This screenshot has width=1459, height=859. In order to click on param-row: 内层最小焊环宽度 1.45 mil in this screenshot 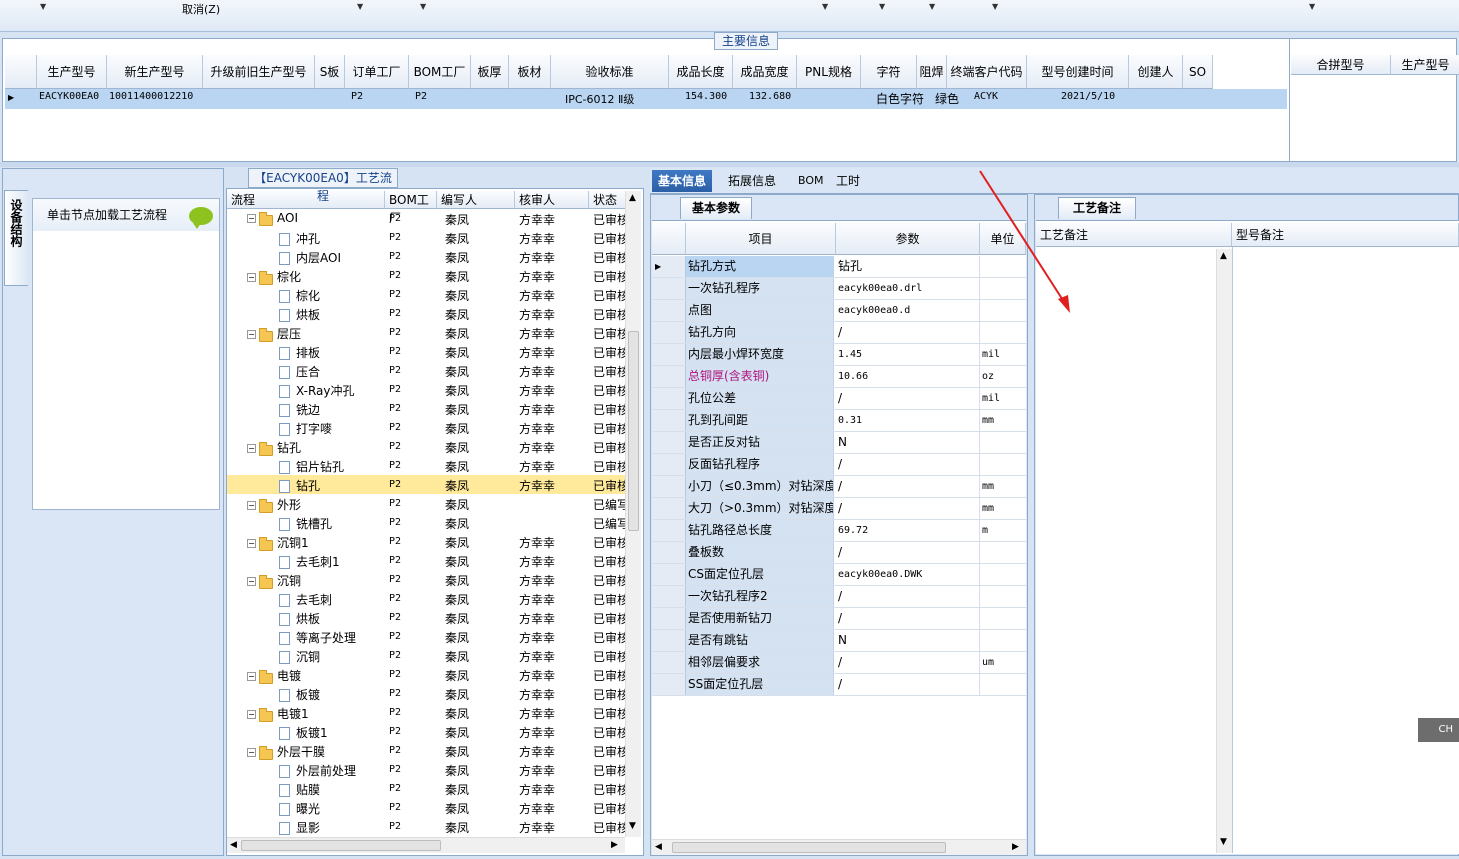, I will do `click(839, 355)`.